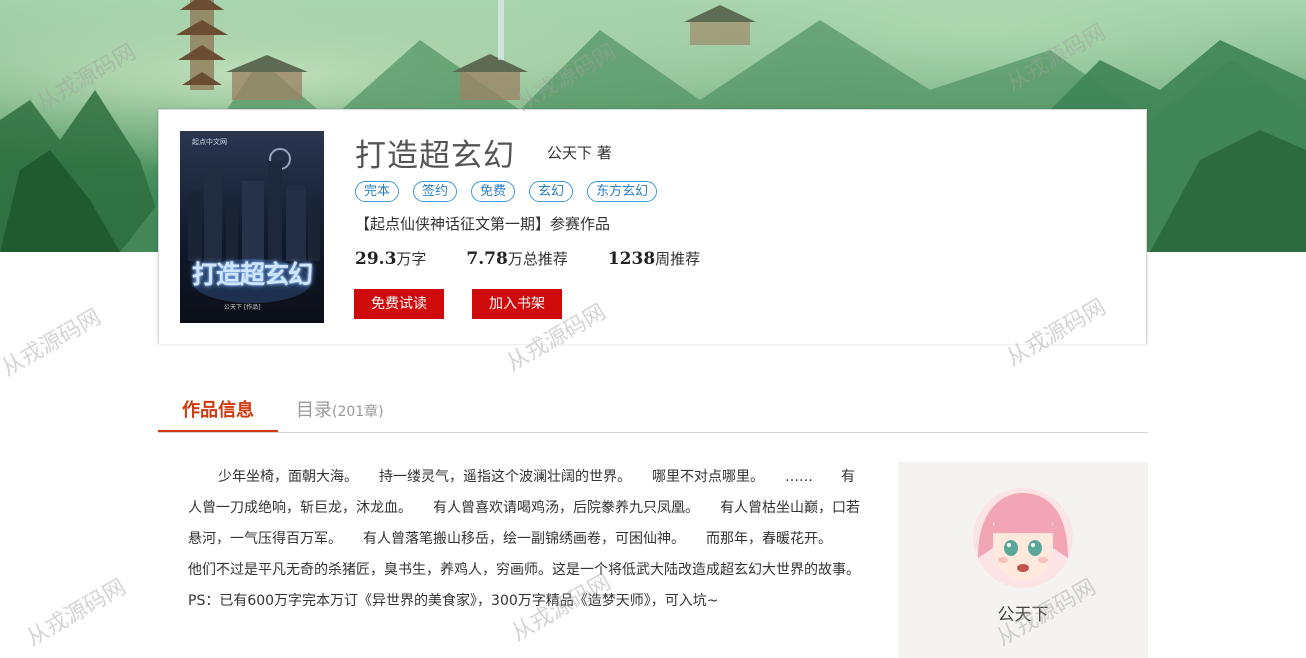 The width and height of the screenshot is (1306, 658). Describe the element at coordinates (654, 259) in the screenshot. I see `stat-weekly-recommend: 1238周推荐` at that location.